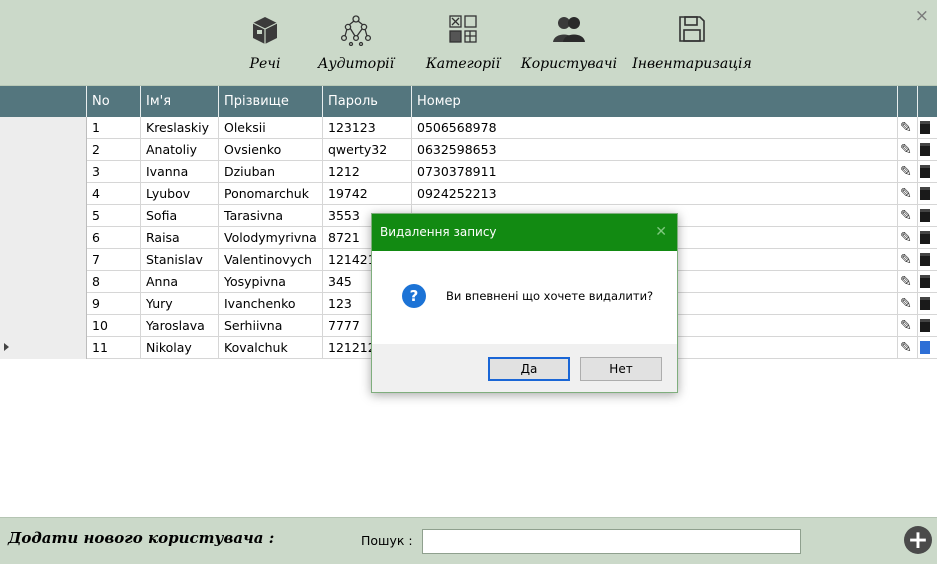  I want to click on cell-surname: Volodymyrivna, so click(271, 238).